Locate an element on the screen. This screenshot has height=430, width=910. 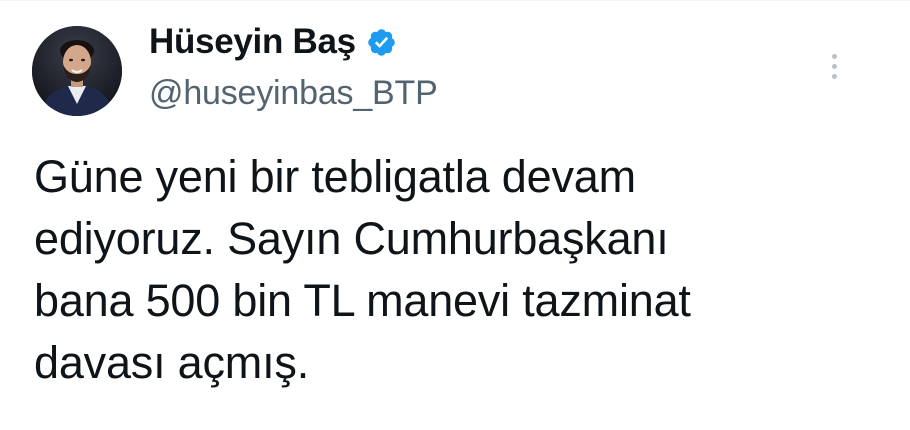
avatar-photo is located at coordinates (77, 71).